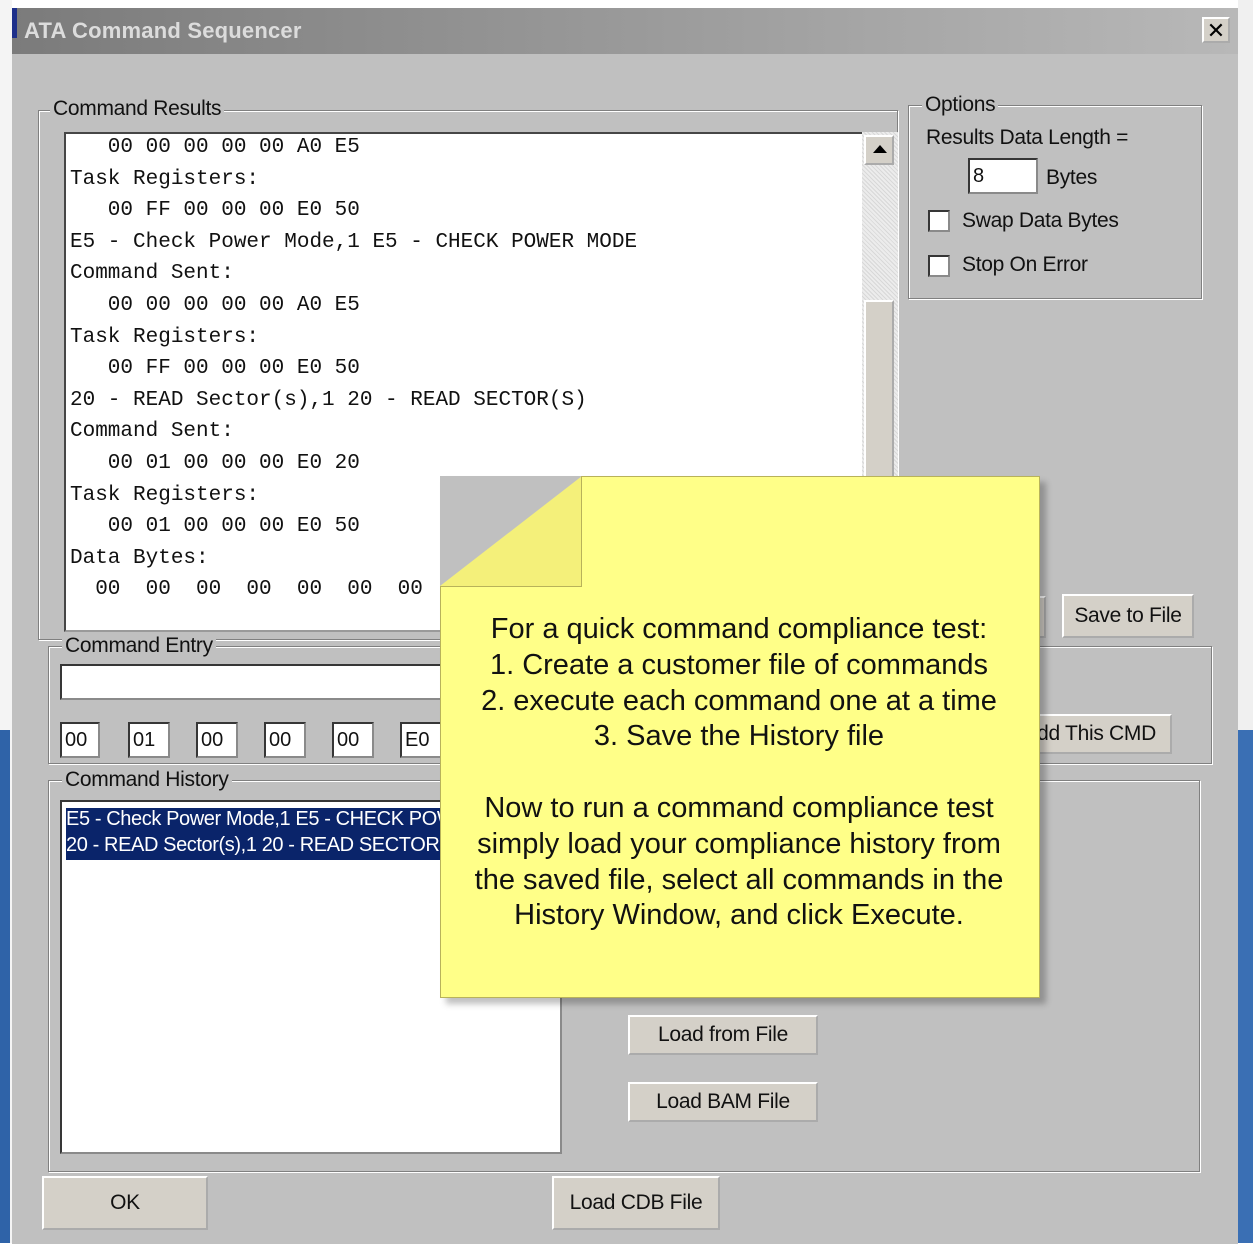 The width and height of the screenshot is (1253, 1244). Describe the element at coordinates (511, 531) in the screenshot. I see `note-fold-triangle` at that location.